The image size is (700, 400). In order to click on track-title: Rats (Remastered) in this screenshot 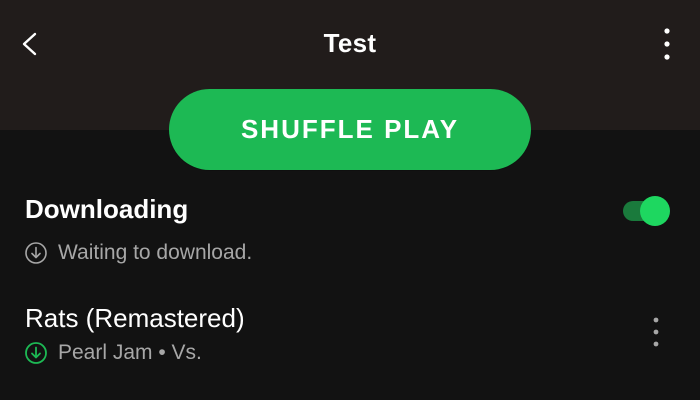, I will do `click(135, 318)`.